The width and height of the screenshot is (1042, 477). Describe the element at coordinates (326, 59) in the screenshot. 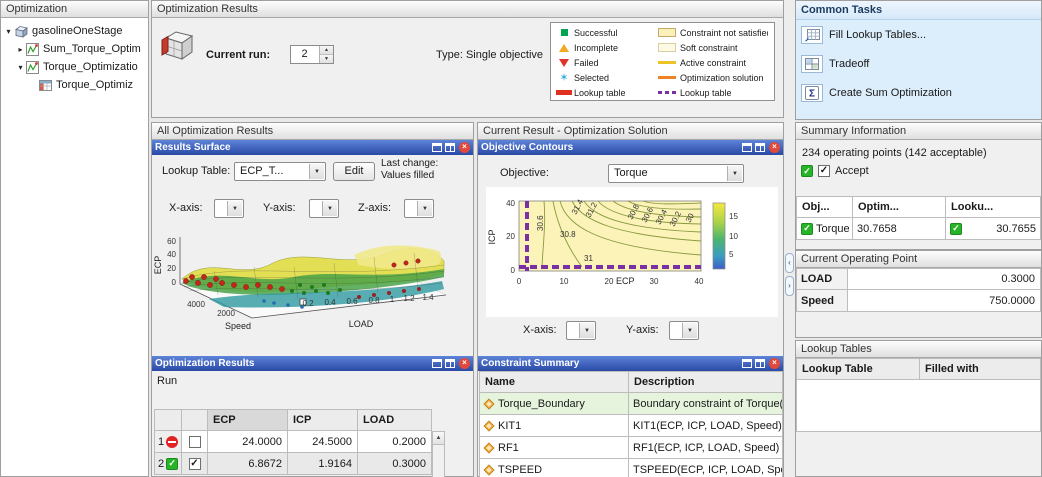

I see `spinner-down-icon: ▼` at that location.